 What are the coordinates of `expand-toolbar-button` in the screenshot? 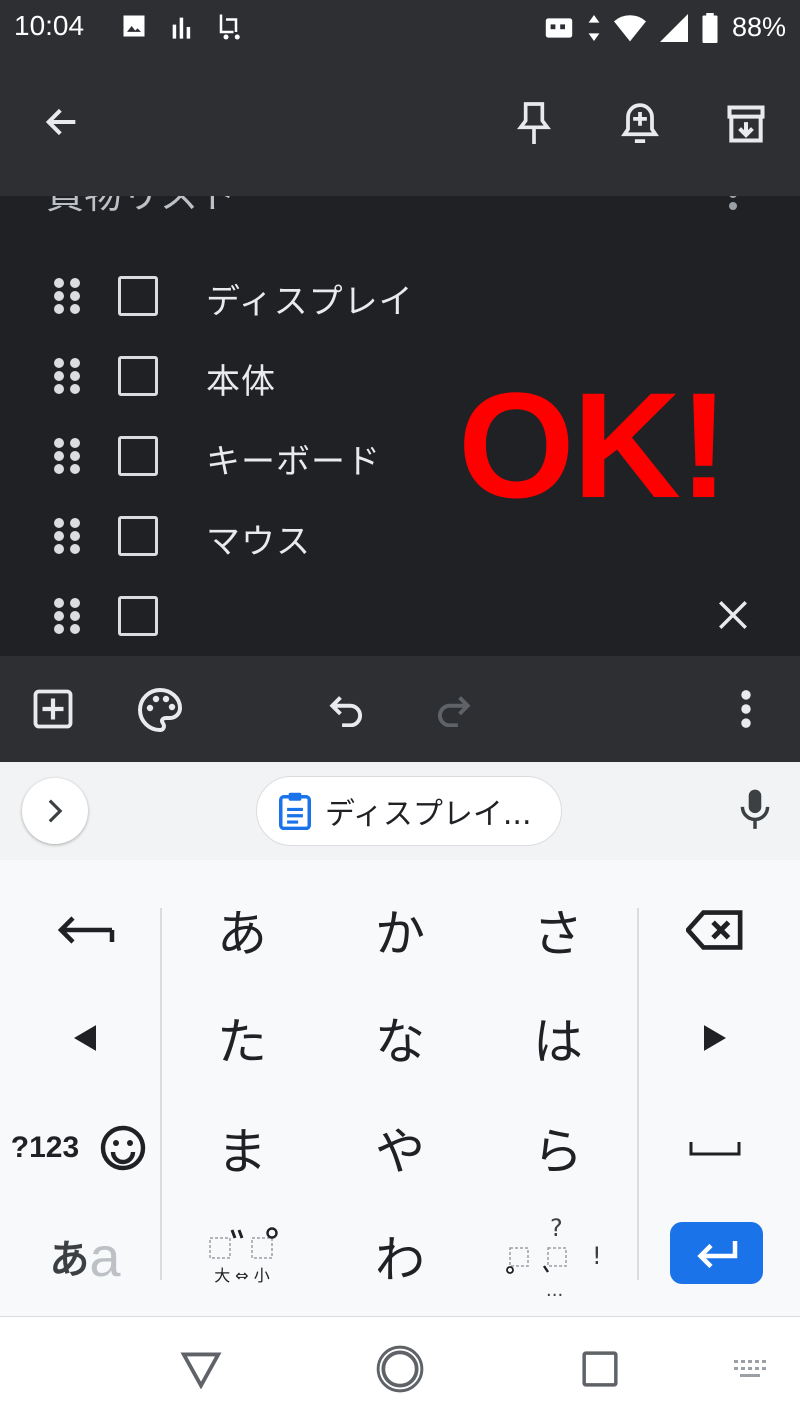 It's located at (55, 811).